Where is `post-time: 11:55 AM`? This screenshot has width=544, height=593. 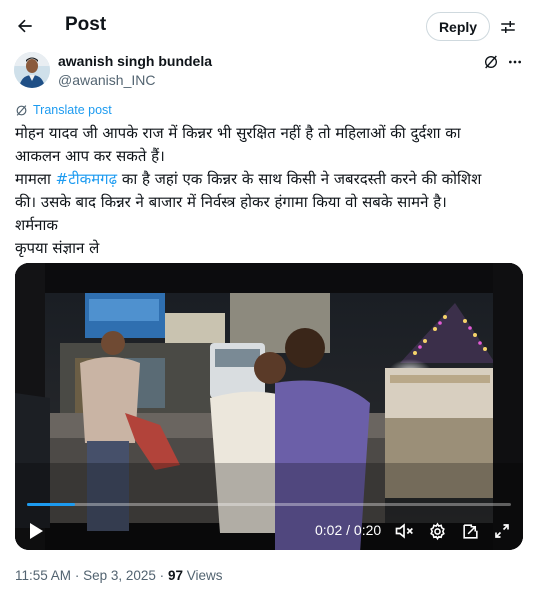 post-time: 11:55 AM is located at coordinates (43, 575).